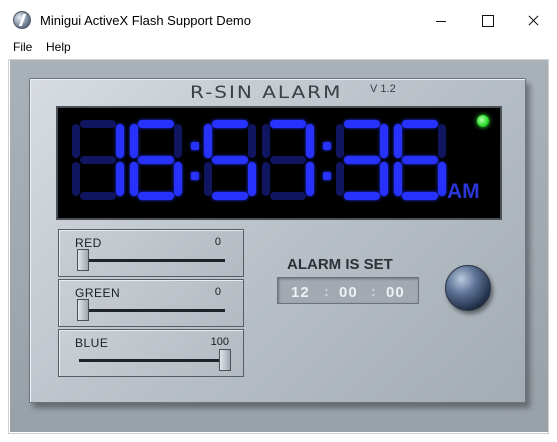  I want to click on green-slider-box: GREEN 0, so click(151, 303).